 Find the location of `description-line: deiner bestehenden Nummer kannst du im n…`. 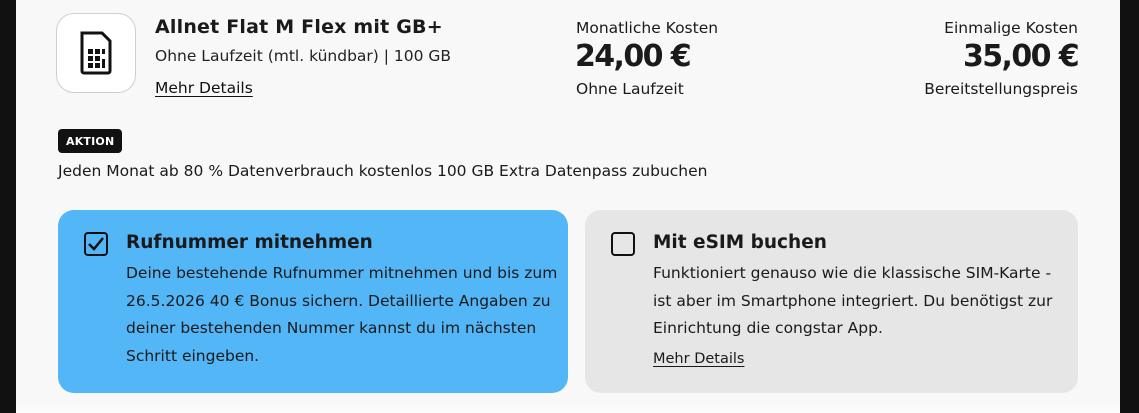

description-line: deiner bestehenden Nummer kannst du im n… is located at coordinates (331, 328).